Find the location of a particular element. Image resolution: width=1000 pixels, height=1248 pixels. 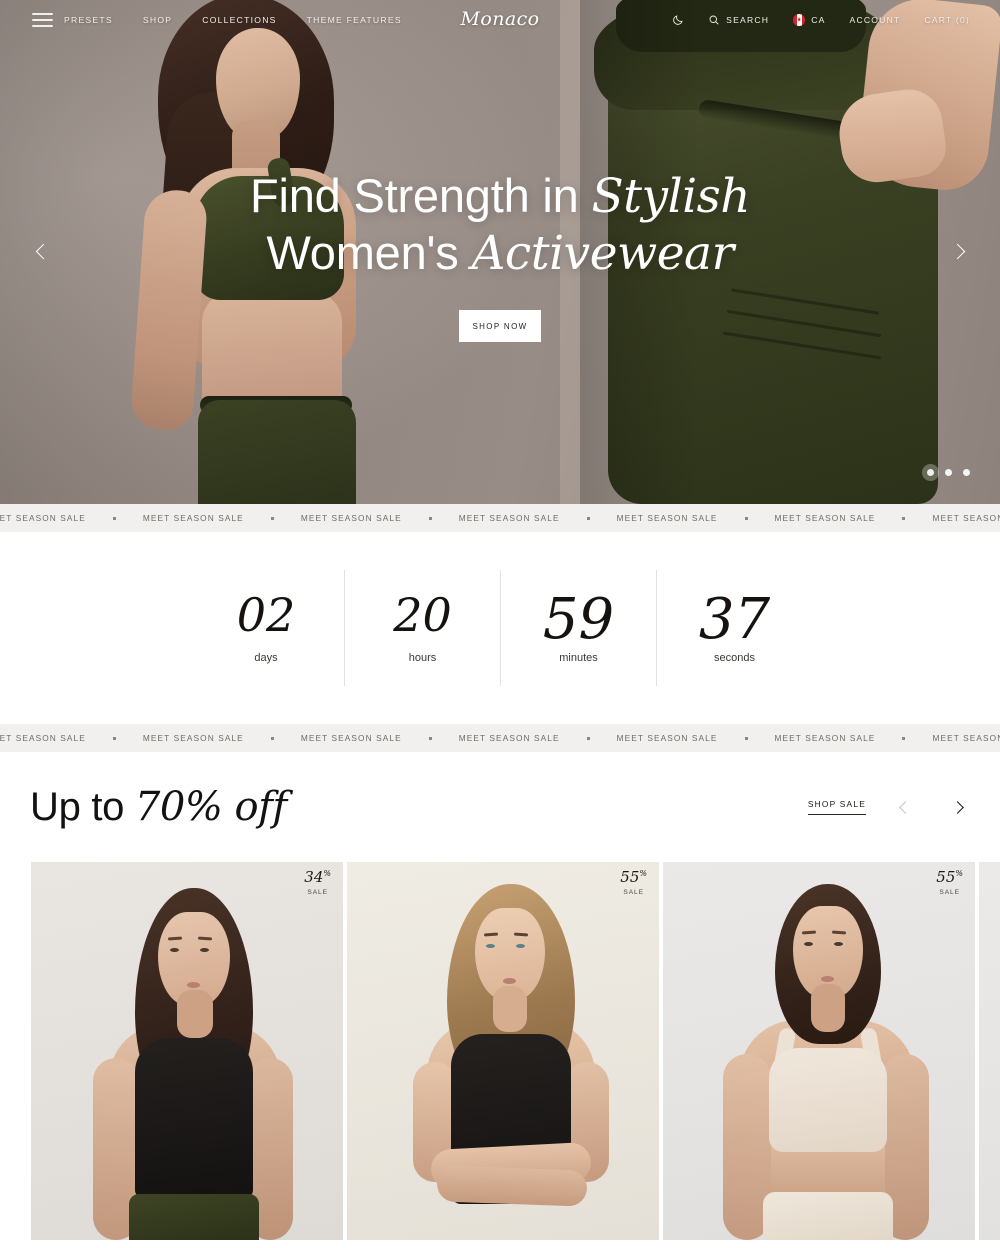

dark-mode-toggle is located at coordinates (678, 20).